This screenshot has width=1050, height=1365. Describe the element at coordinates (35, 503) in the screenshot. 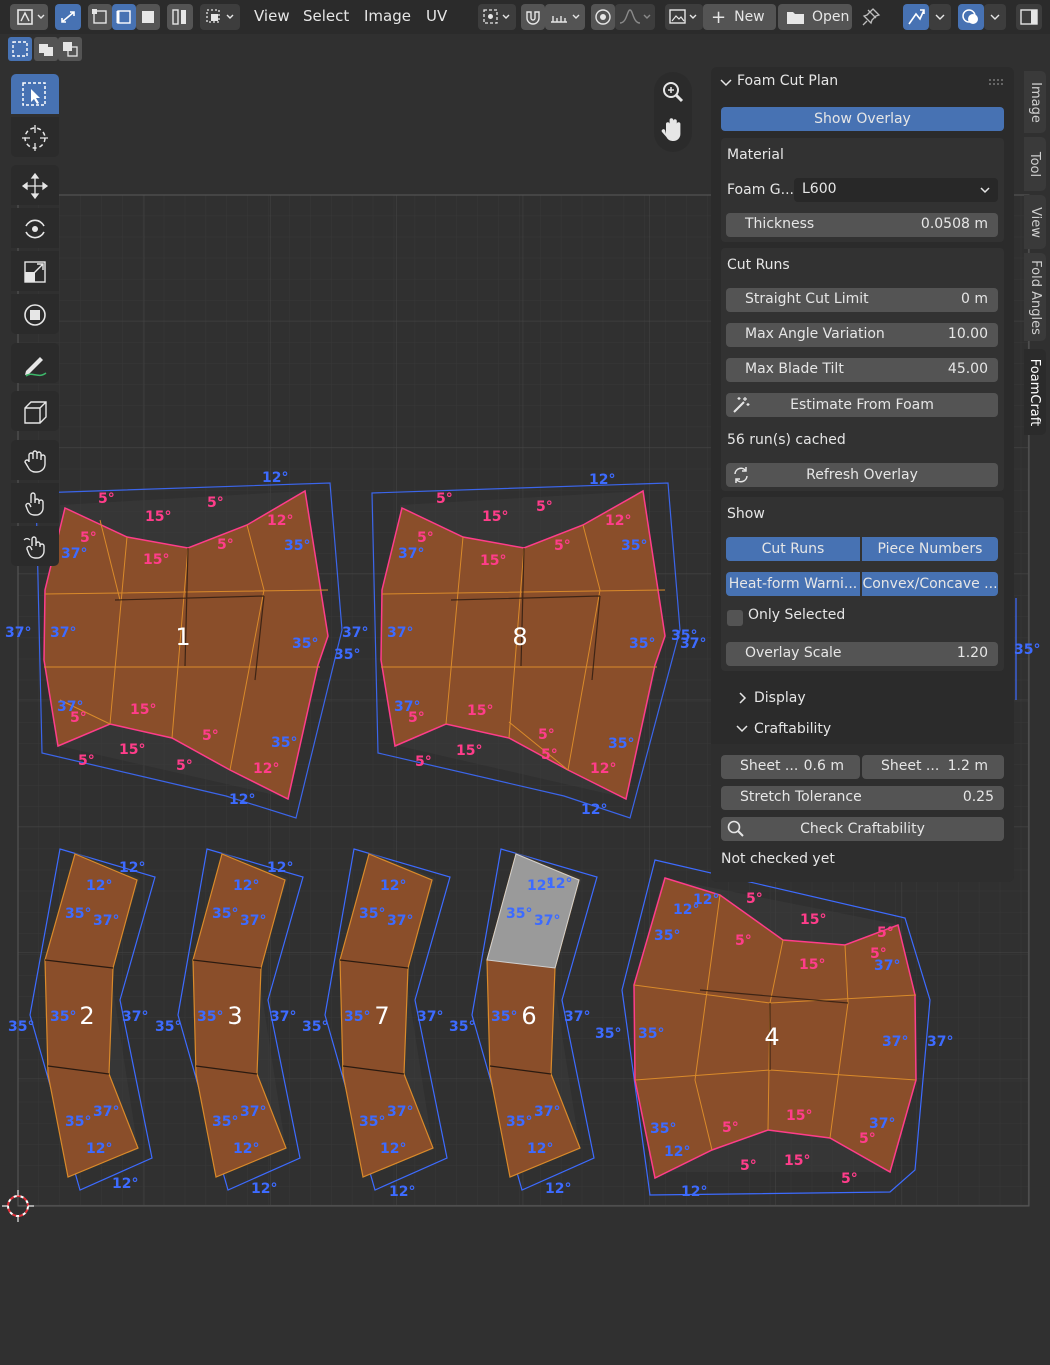

I see `pinch-tool` at that location.